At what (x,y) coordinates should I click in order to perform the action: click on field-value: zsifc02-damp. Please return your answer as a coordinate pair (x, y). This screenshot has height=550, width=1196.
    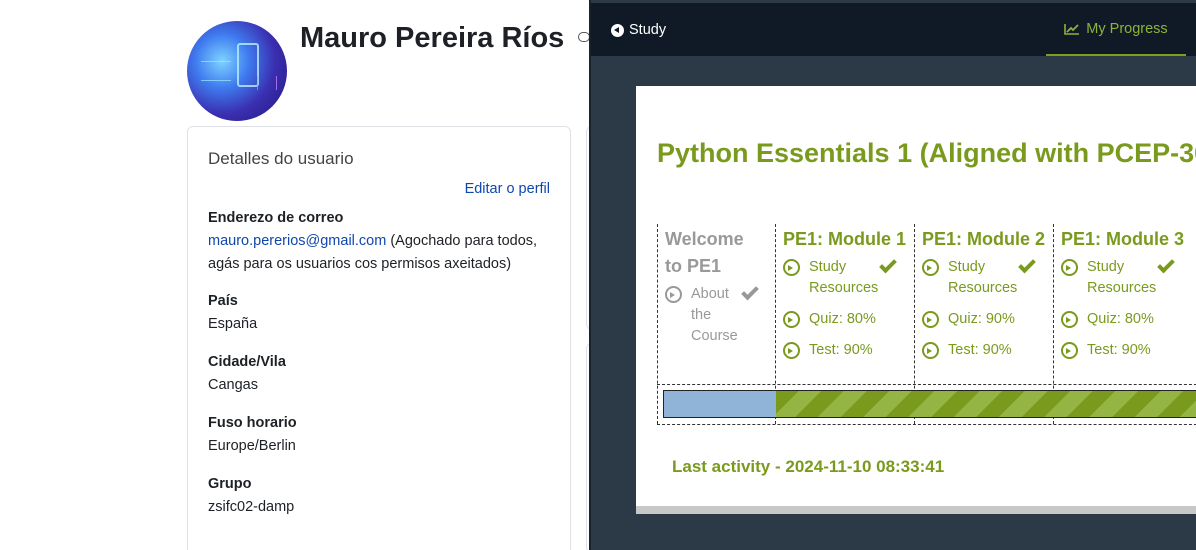
    Looking at the image, I should click on (251, 507).